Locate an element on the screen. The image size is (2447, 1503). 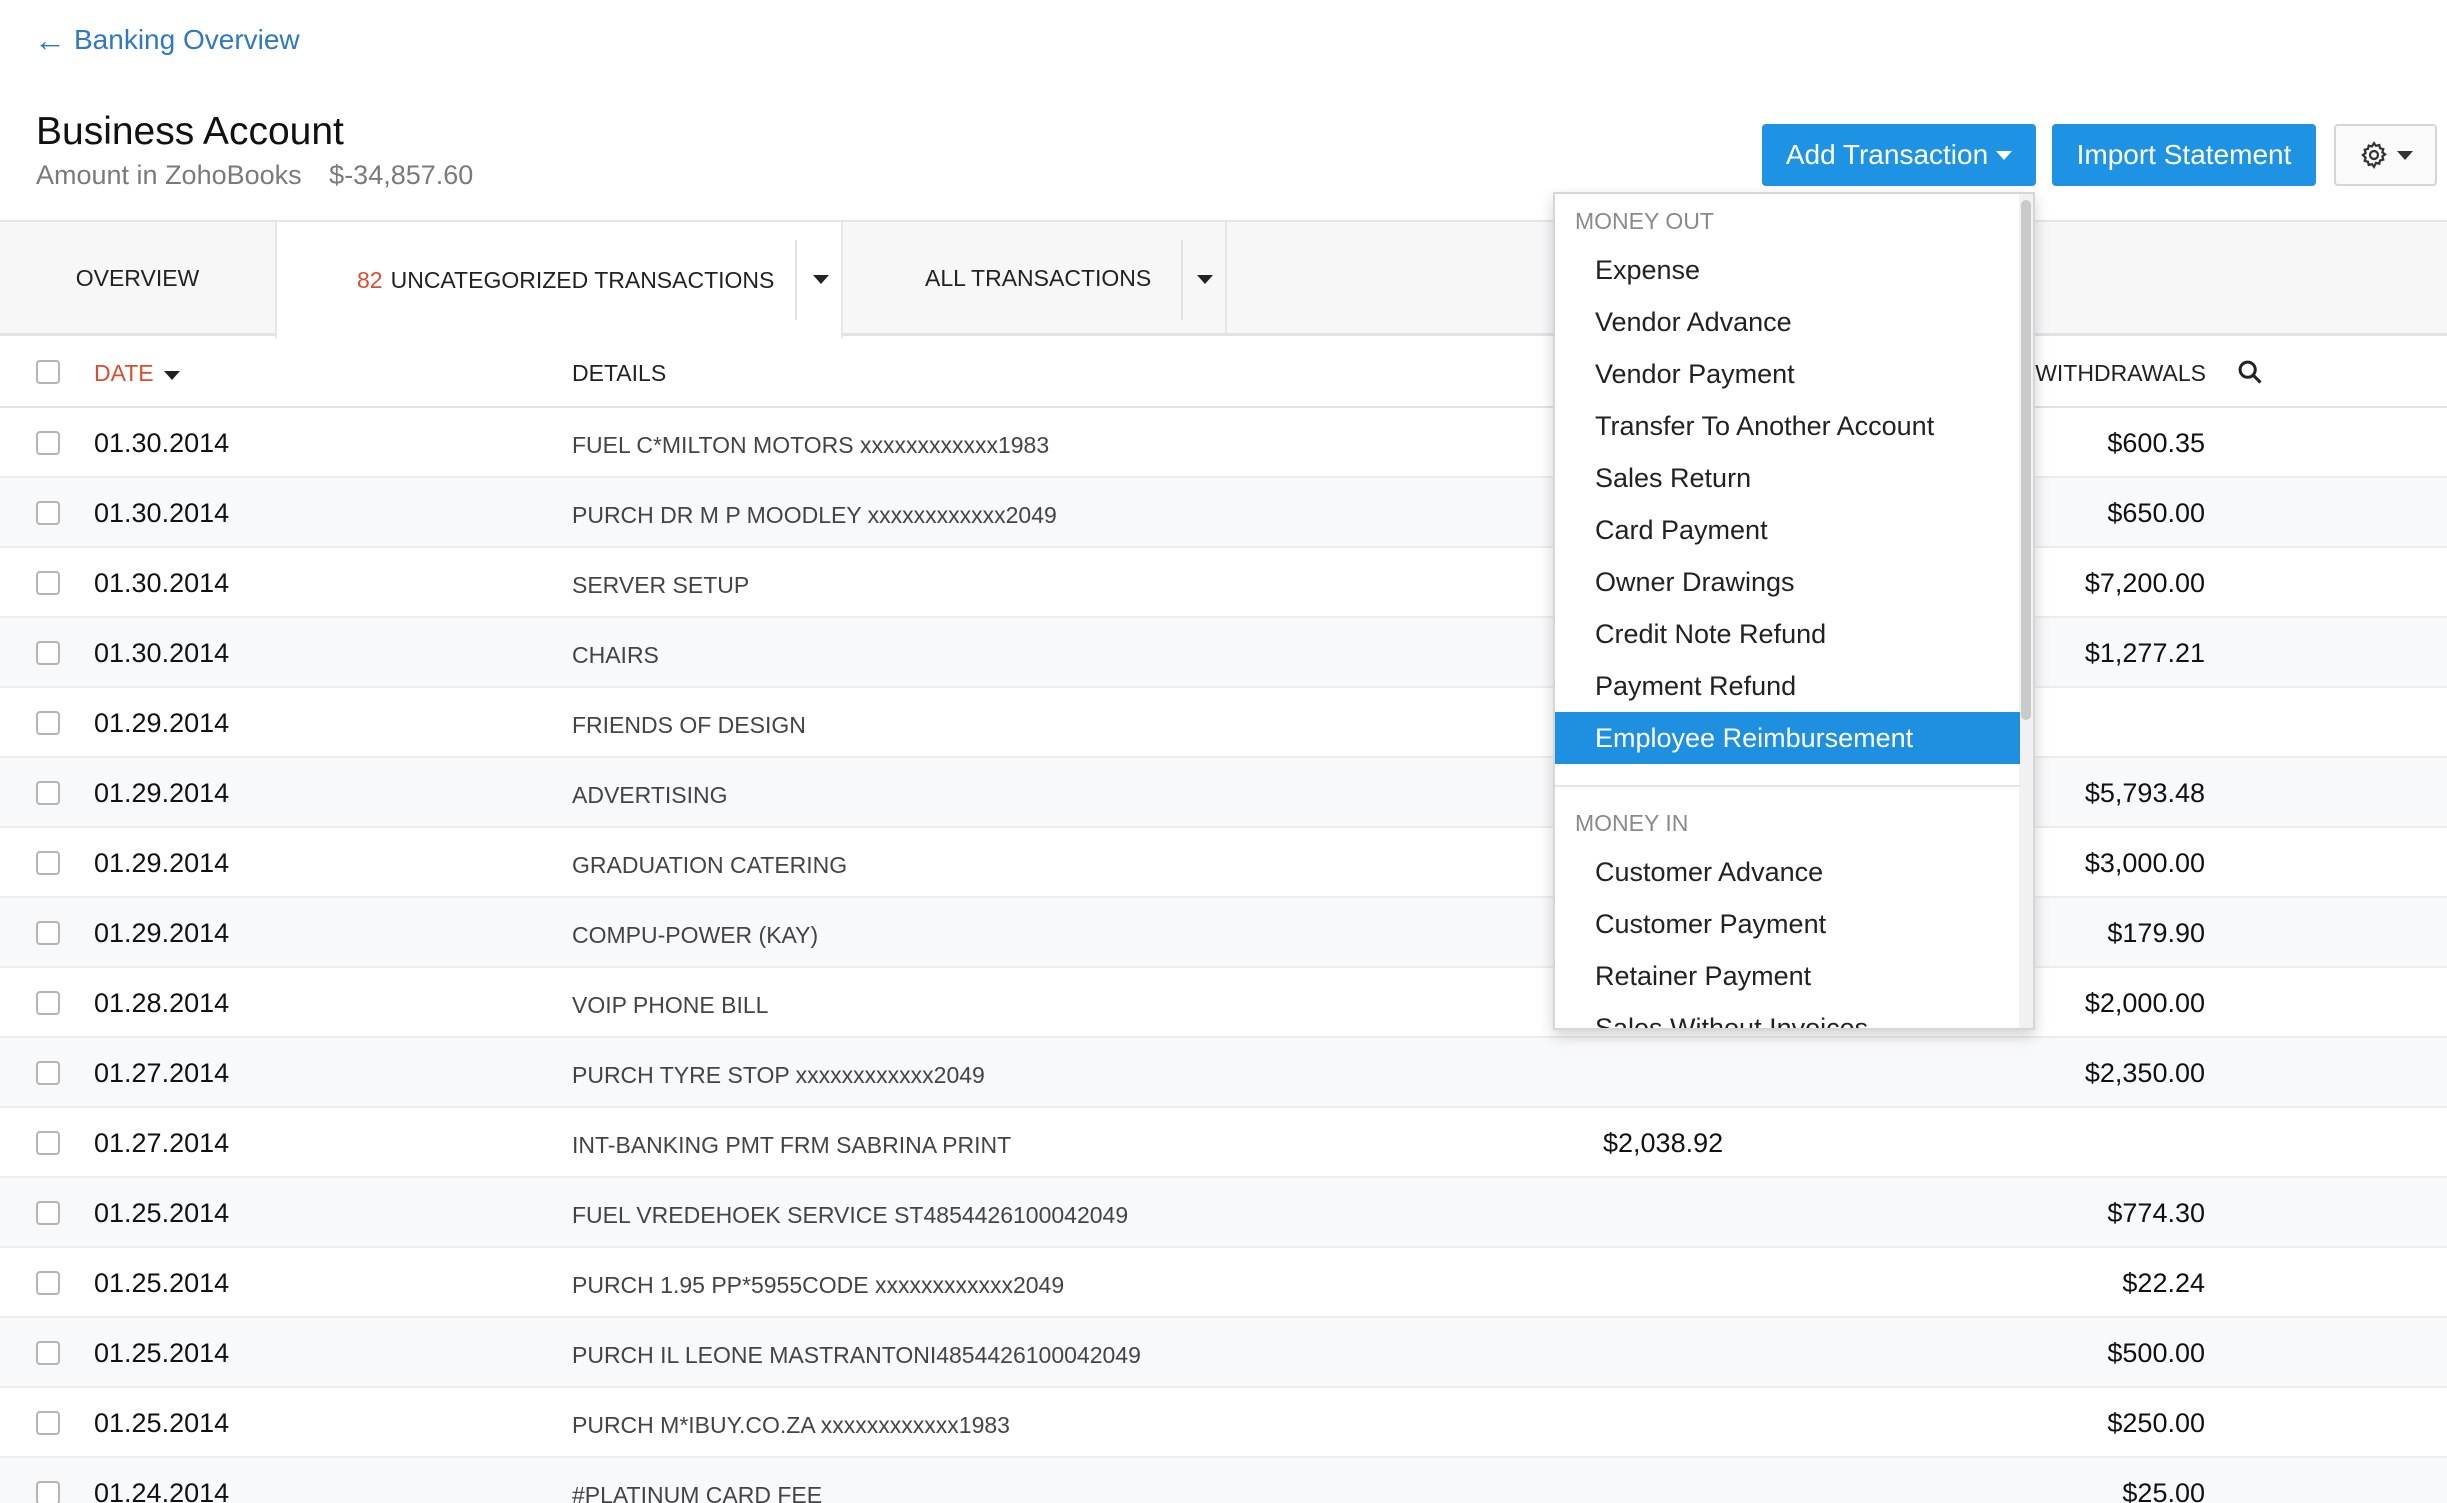
table-row: 01.24.2014 #PLATINUM CARD FEE $25.00 is located at coordinates (1223, 1480).